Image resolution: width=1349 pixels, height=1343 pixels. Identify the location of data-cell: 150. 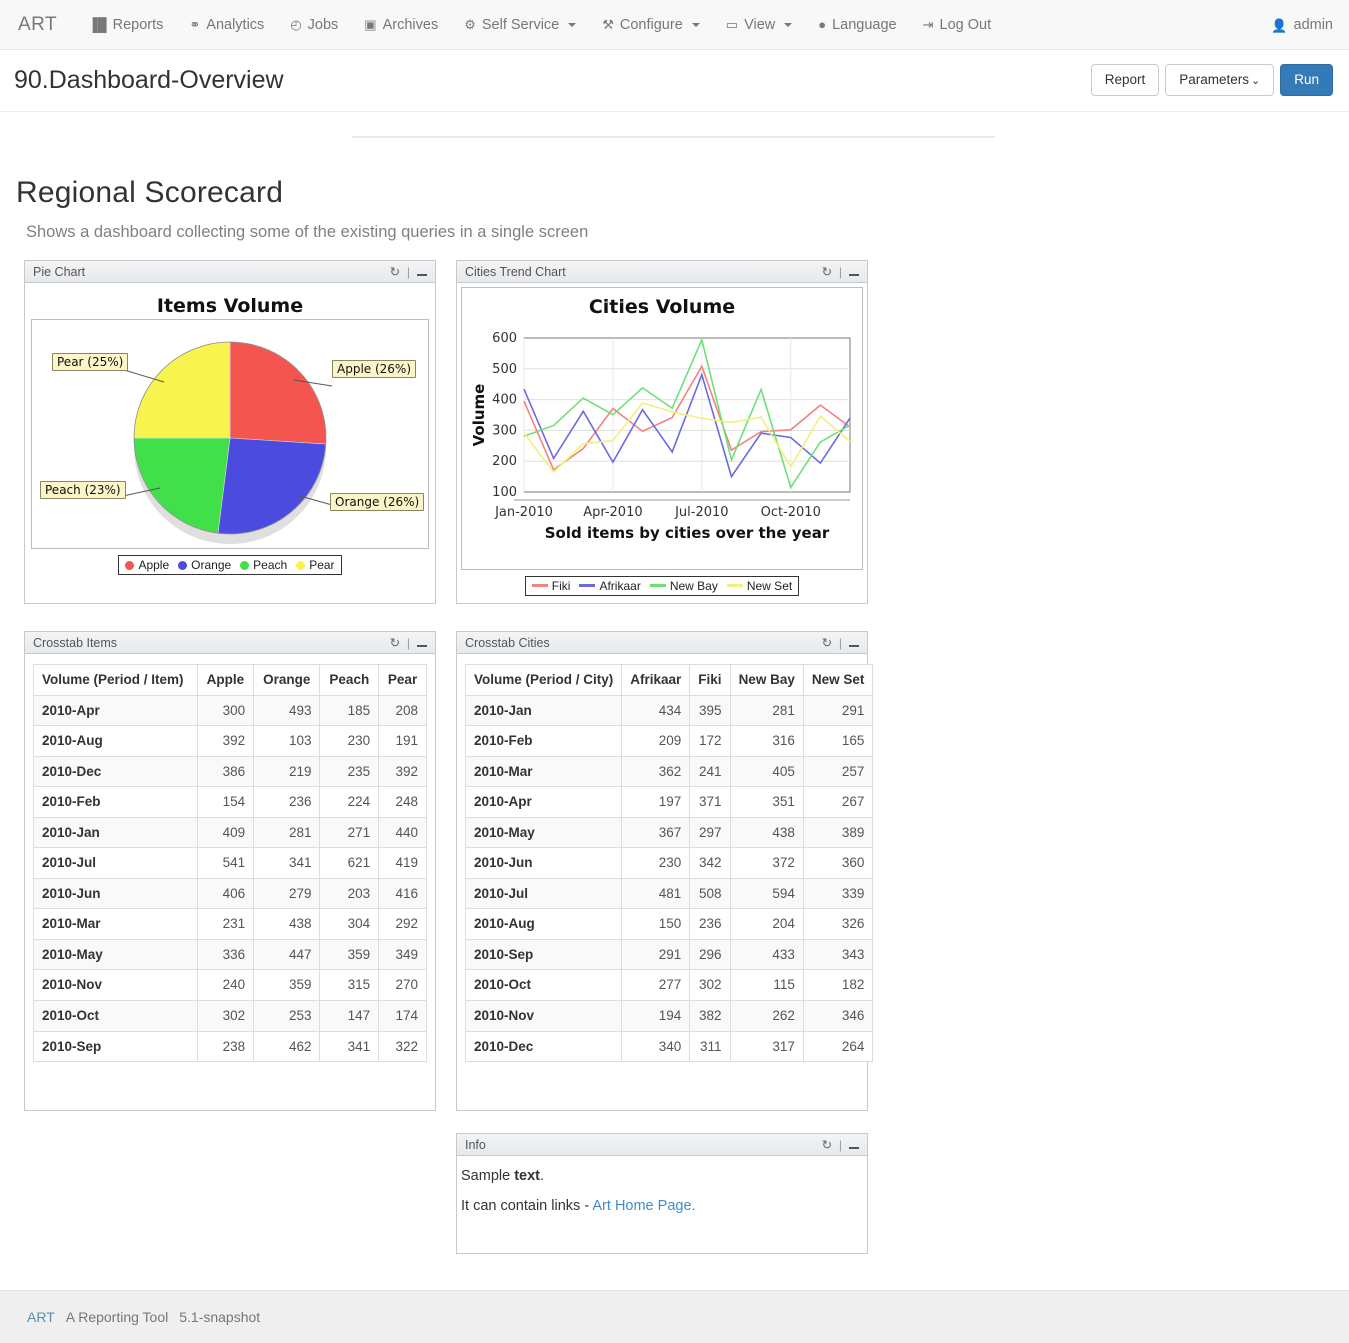
(656, 924).